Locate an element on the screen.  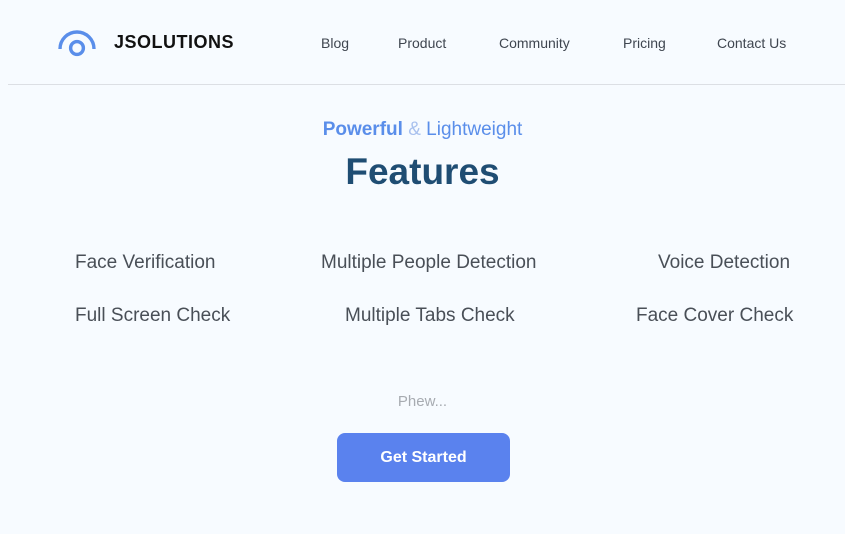
feature-full-screen-check: Full Screen Check is located at coordinates (153, 315).